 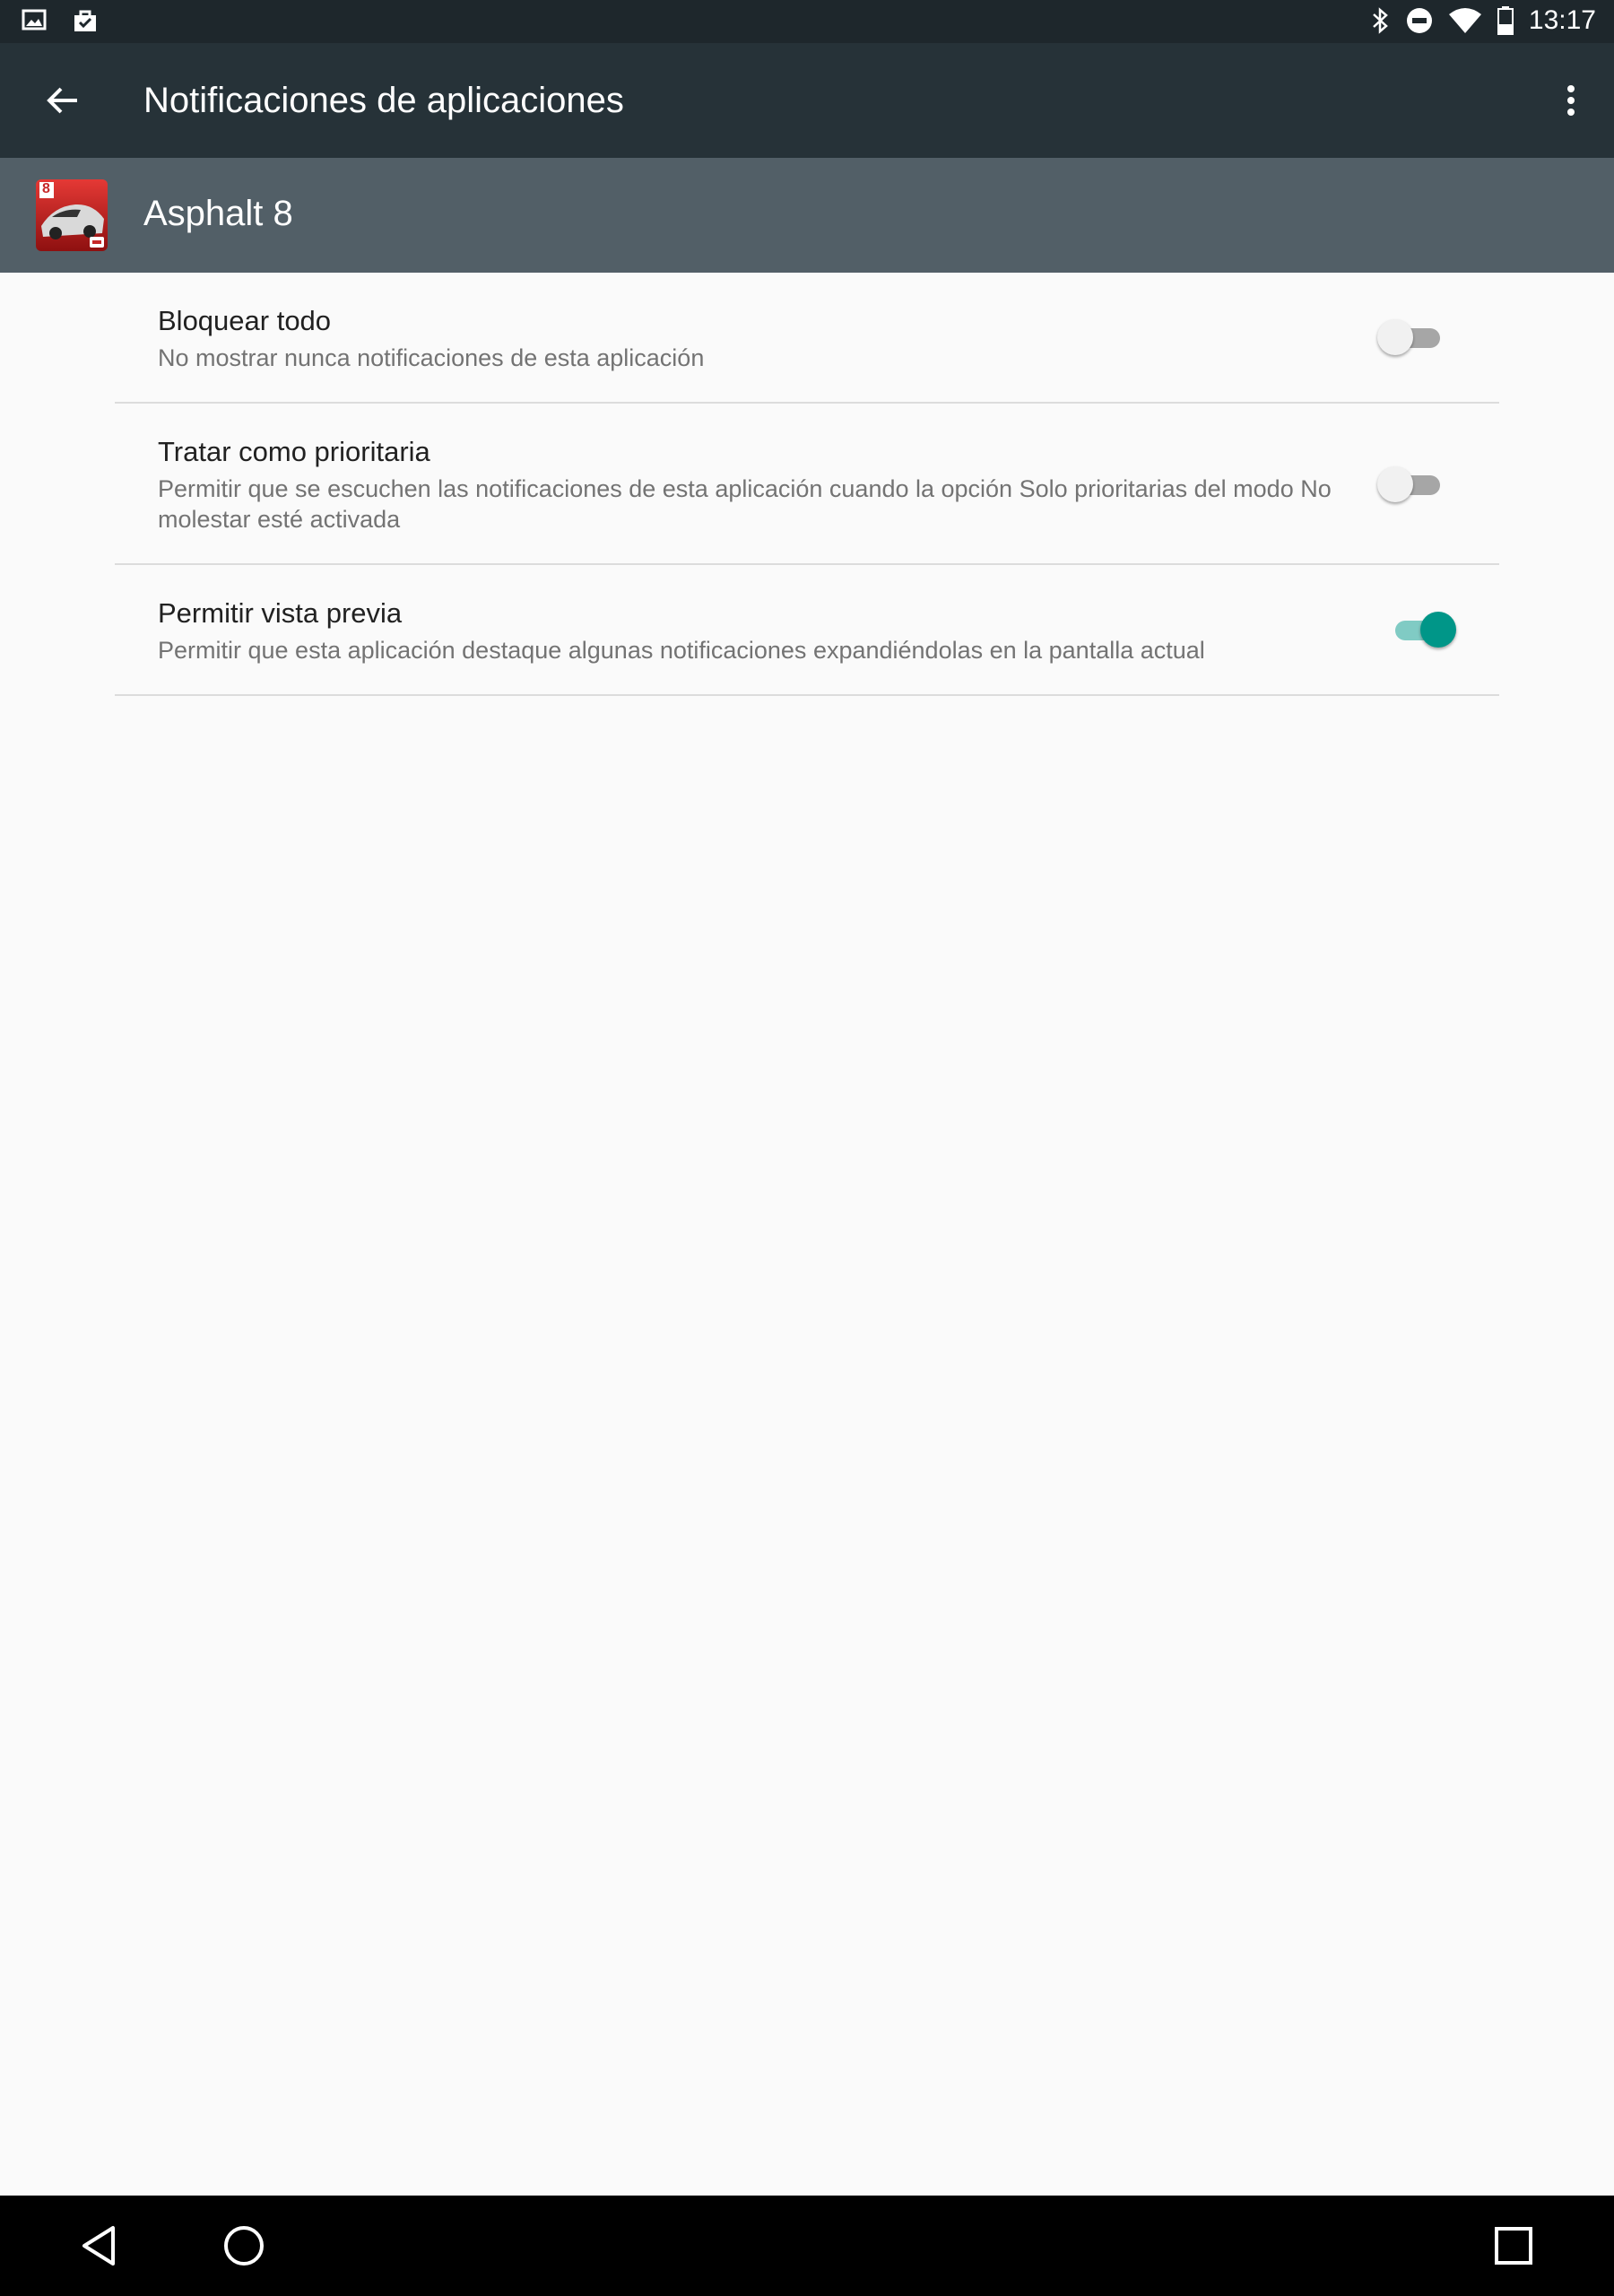 I want to click on status-bar: 13:17, so click(x=807, y=21).